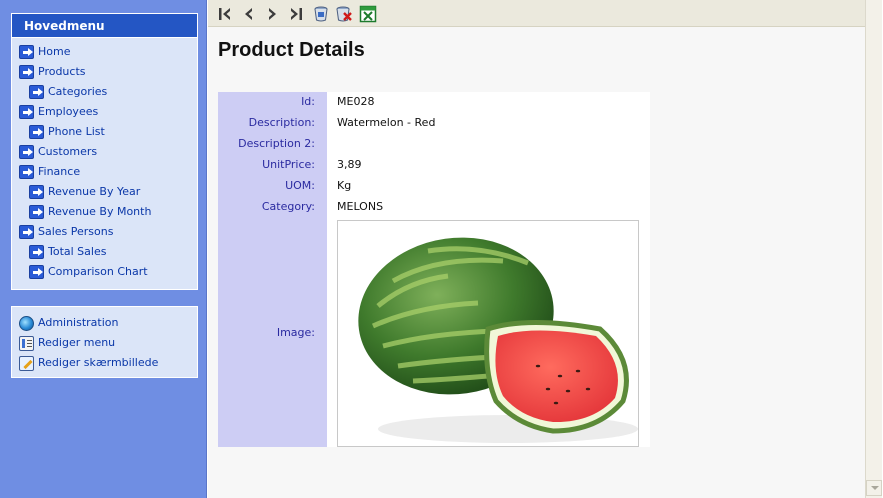 This screenshot has width=883, height=498. I want to click on menu-item-comparison-chart: Comparison Chart, so click(104, 272).